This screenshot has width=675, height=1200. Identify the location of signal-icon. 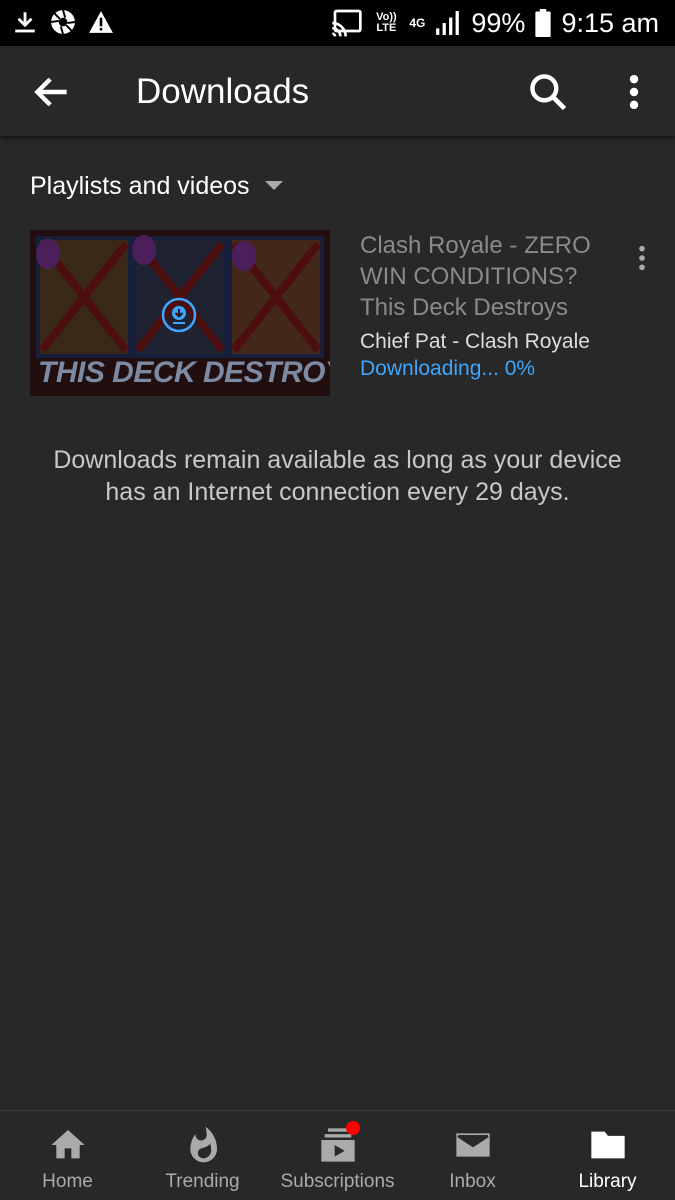
(448, 23).